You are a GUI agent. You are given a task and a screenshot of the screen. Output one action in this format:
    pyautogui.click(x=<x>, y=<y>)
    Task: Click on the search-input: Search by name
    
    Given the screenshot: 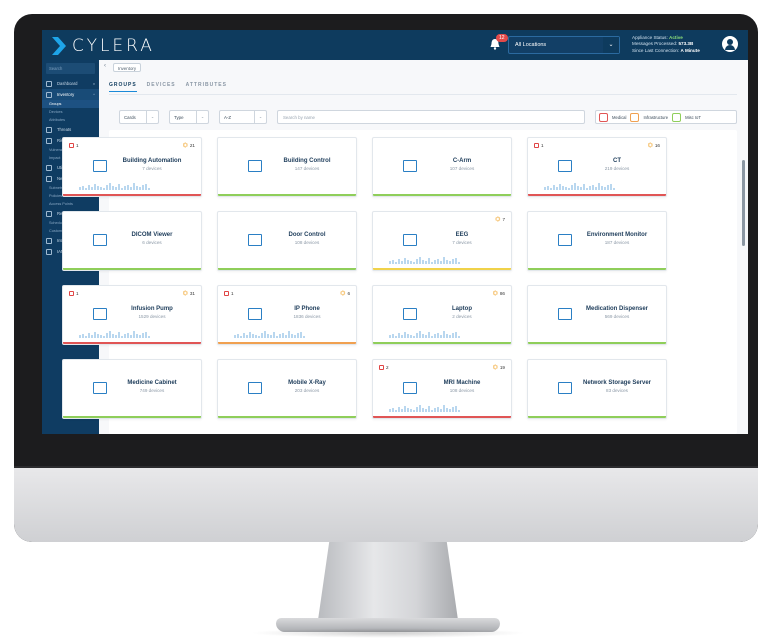 What is the action you would take?
    pyautogui.click(x=431, y=117)
    